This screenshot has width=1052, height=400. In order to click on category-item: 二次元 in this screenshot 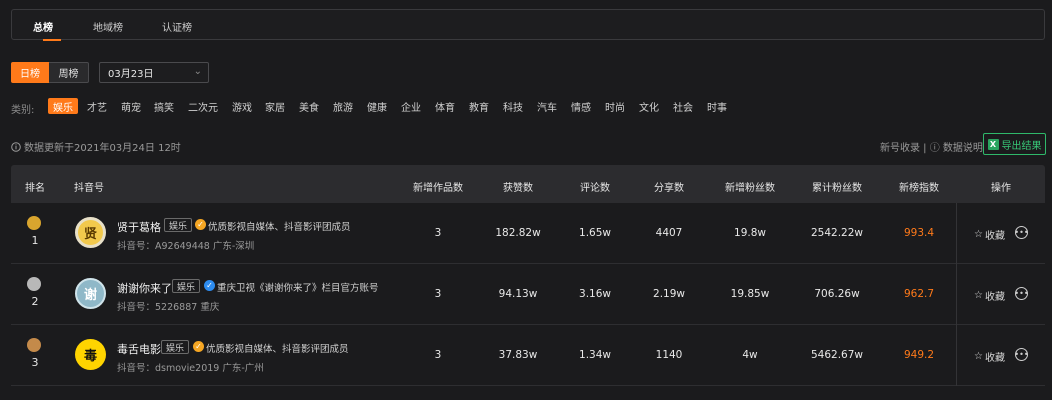, I will do `click(203, 106)`.